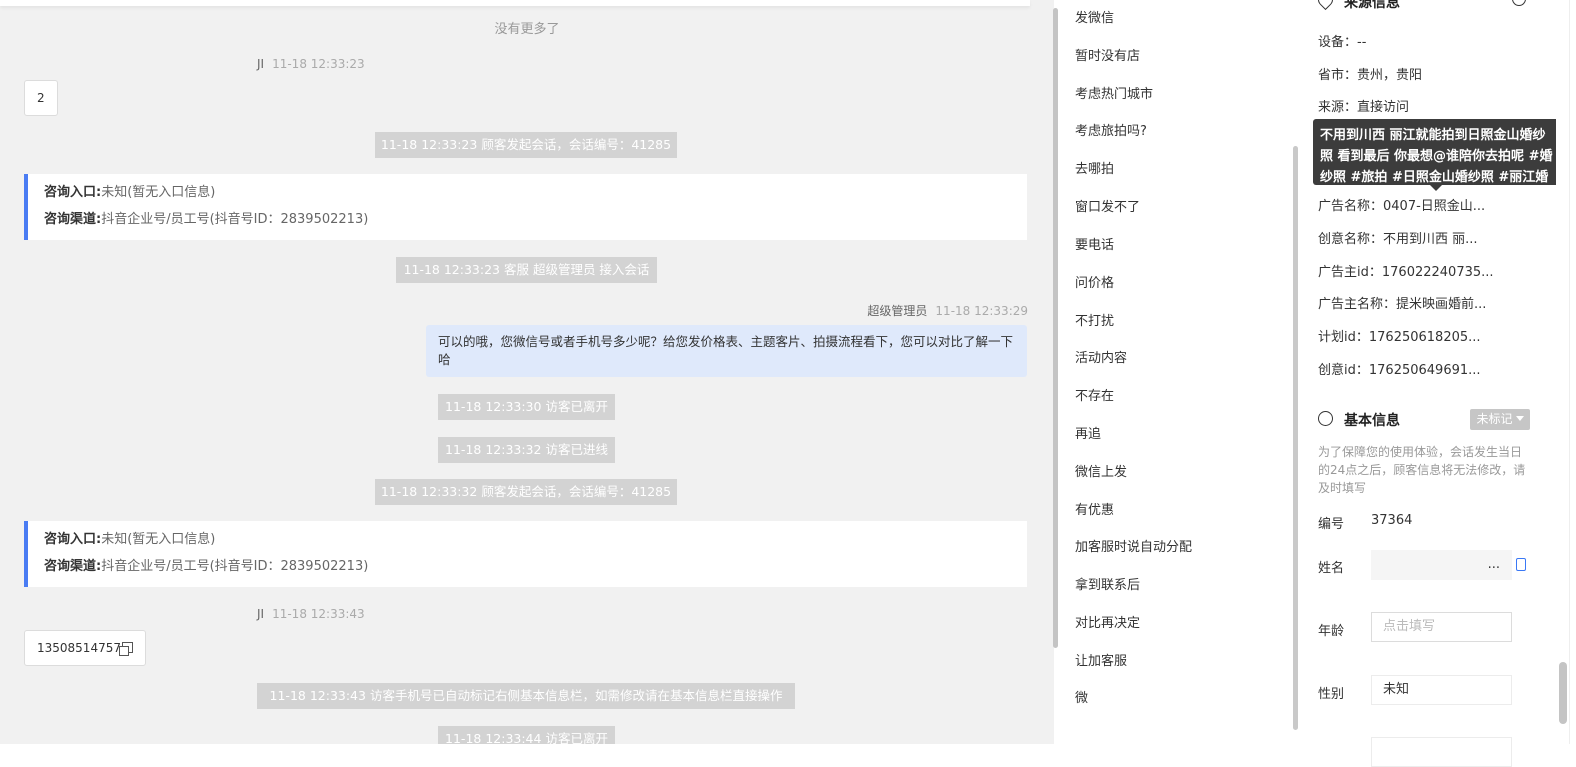 The image size is (1576, 767). What do you see at coordinates (1101, 356) in the screenshot?
I see `phrase-item: 活动内容` at bounding box center [1101, 356].